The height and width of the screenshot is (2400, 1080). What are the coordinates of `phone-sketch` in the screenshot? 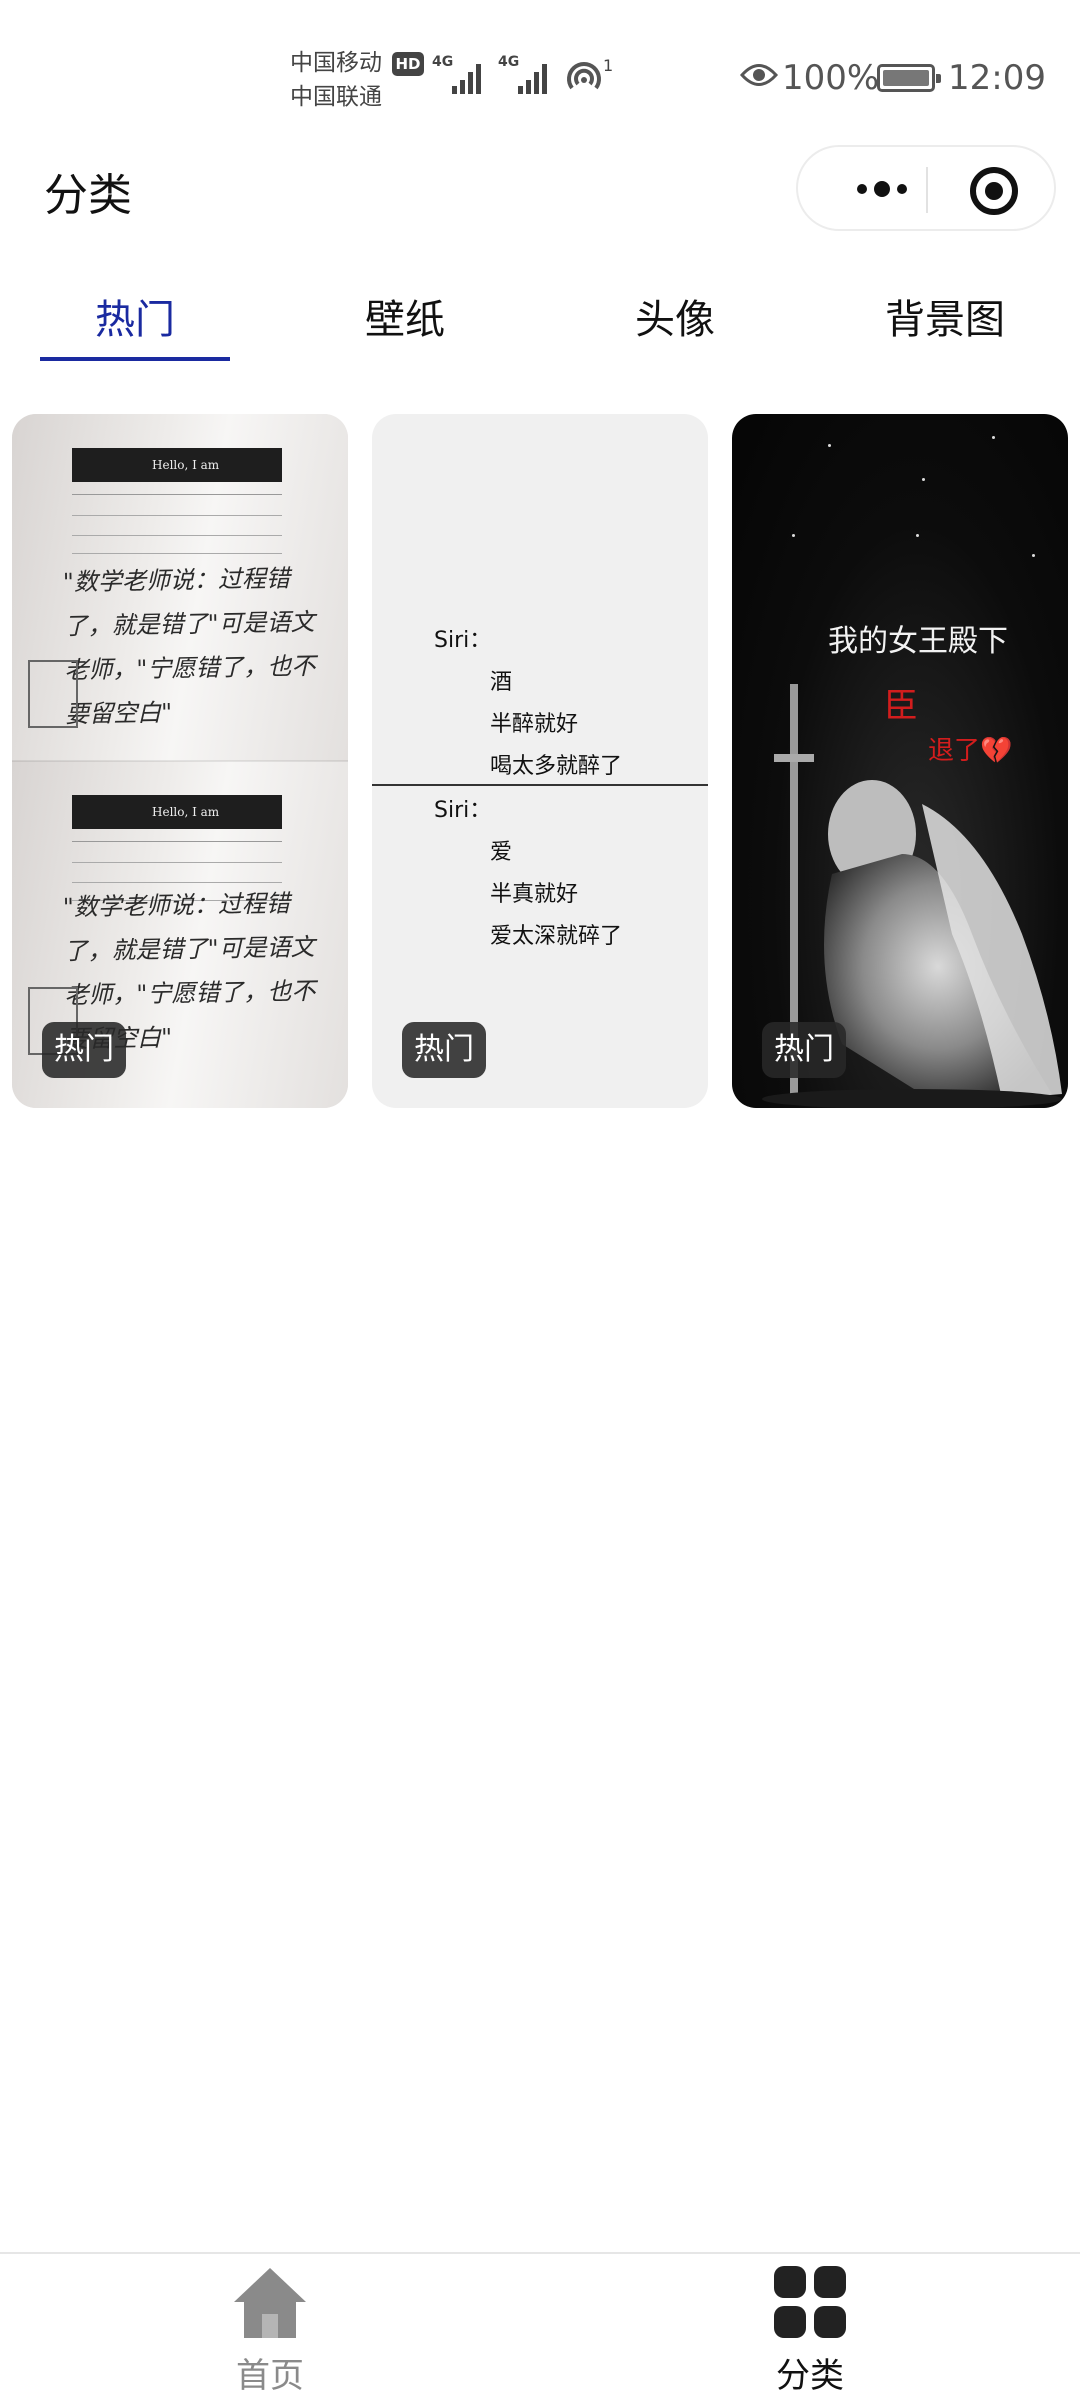 It's located at (53, 694).